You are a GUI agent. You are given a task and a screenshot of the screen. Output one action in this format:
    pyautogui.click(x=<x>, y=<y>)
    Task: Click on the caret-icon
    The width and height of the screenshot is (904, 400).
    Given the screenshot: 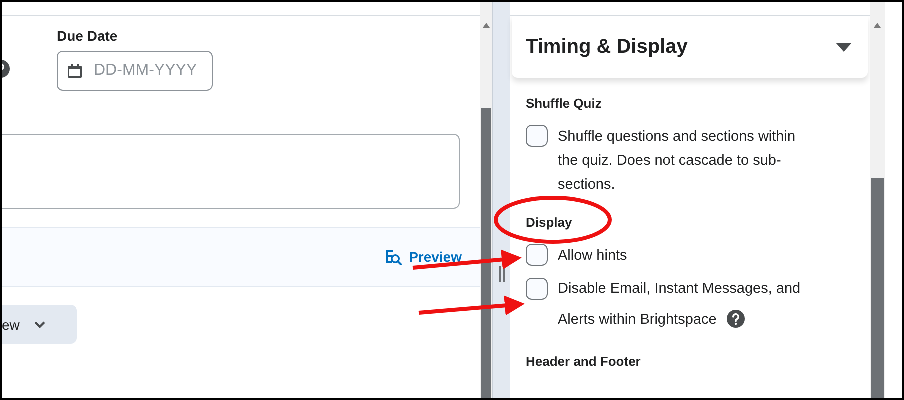 What is the action you would take?
    pyautogui.click(x=844, y=47)
    